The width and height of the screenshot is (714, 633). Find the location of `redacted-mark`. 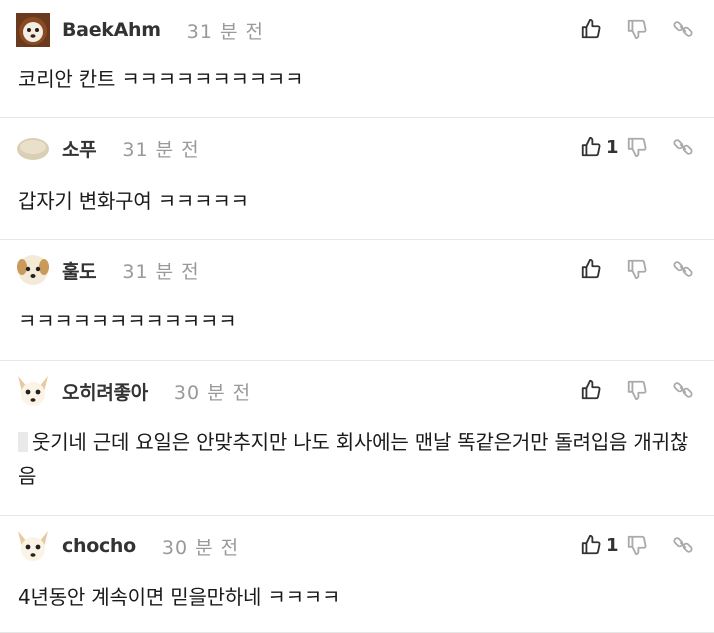

redacted-mark is located at coordinates (23, 442).